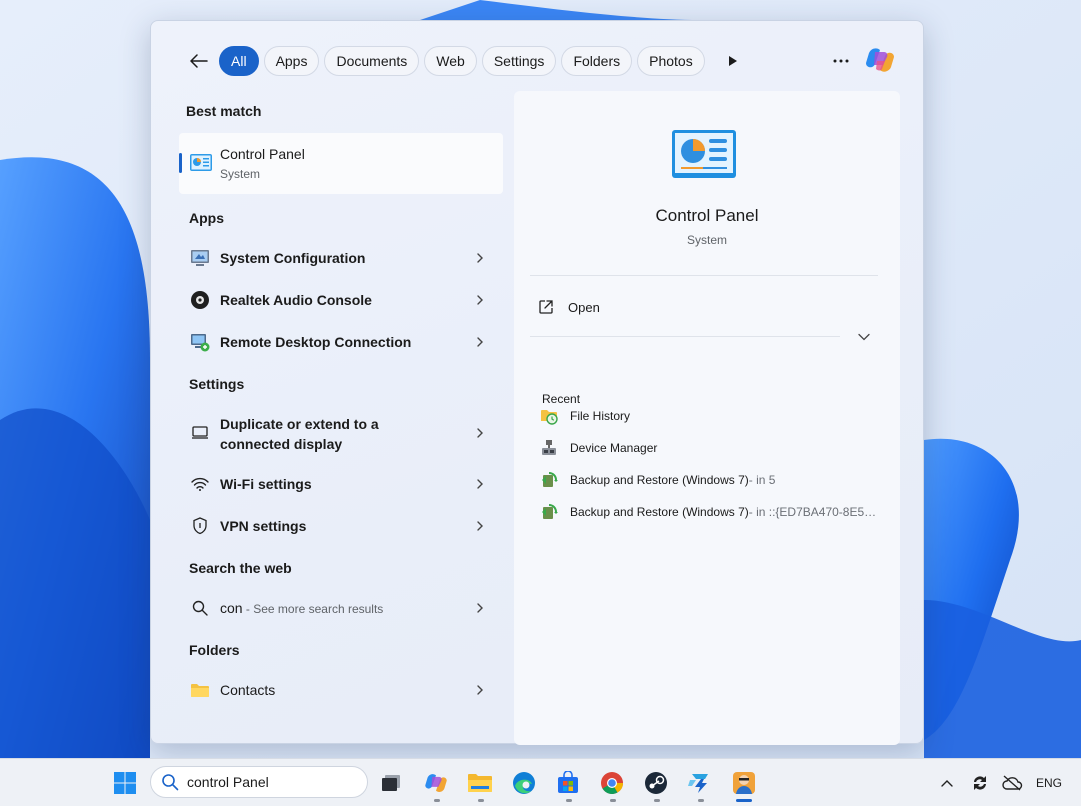  I want to click on windows-logo-icon, so click(125, 783).